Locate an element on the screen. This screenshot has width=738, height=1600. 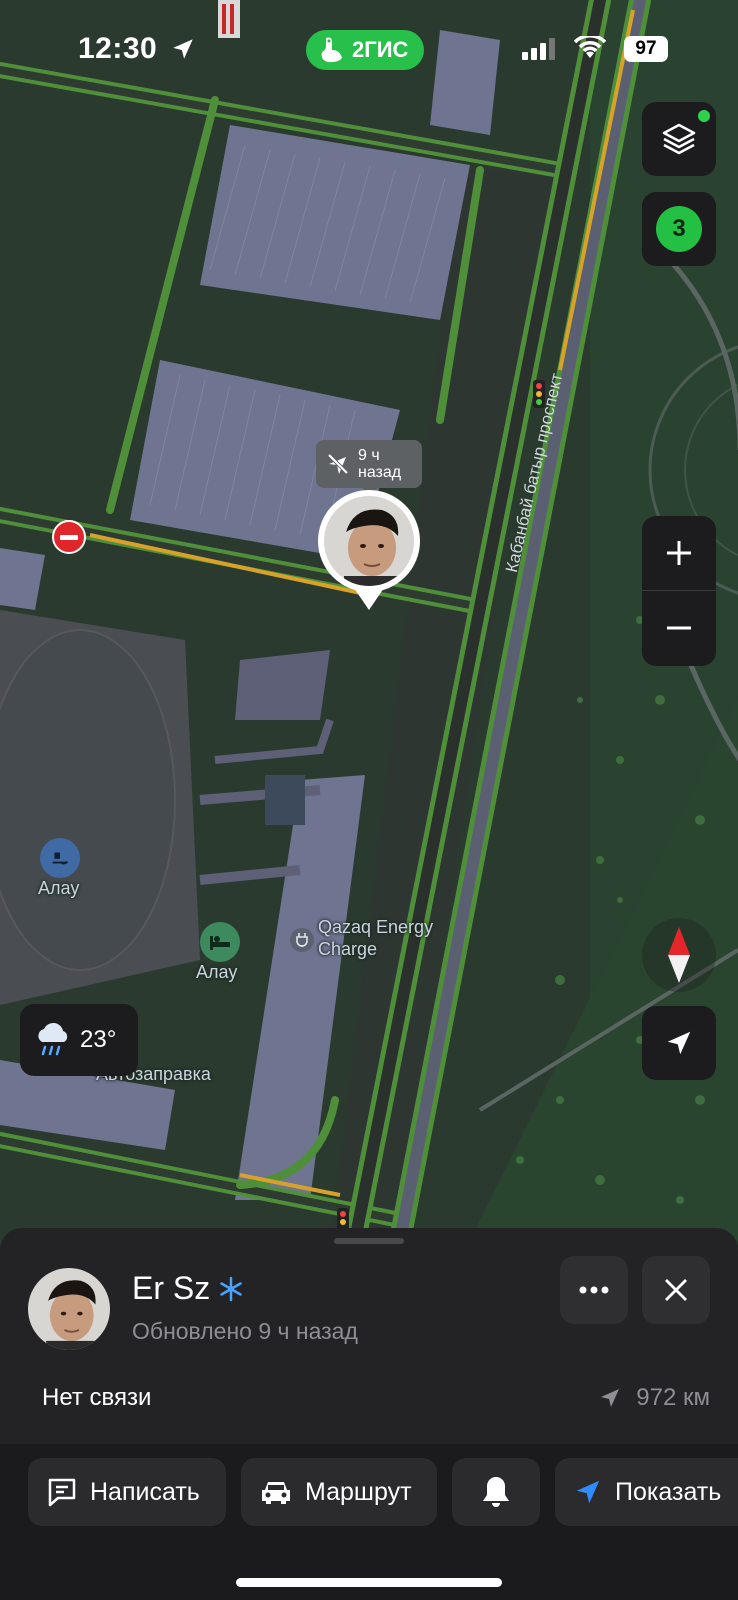
bell-icon is located at coordinates (496, 1492).